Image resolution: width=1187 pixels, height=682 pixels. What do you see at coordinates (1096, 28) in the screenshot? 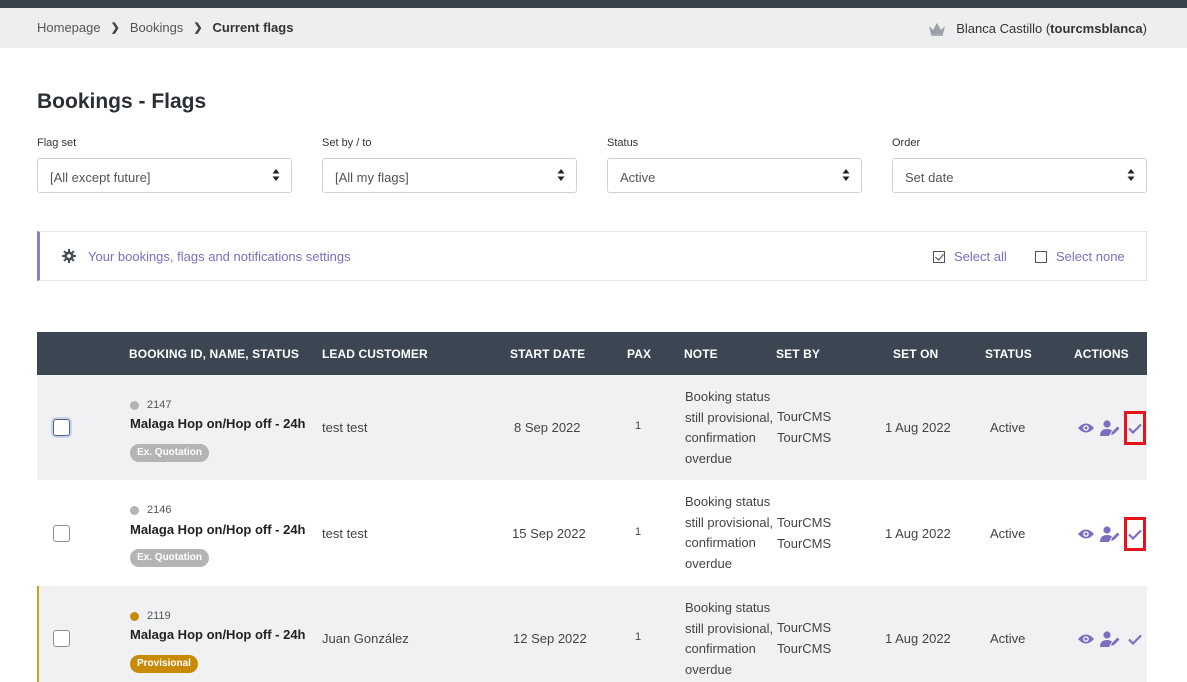
I see `user-username: tourcmsblanca` at bounding box center [1096, 28].